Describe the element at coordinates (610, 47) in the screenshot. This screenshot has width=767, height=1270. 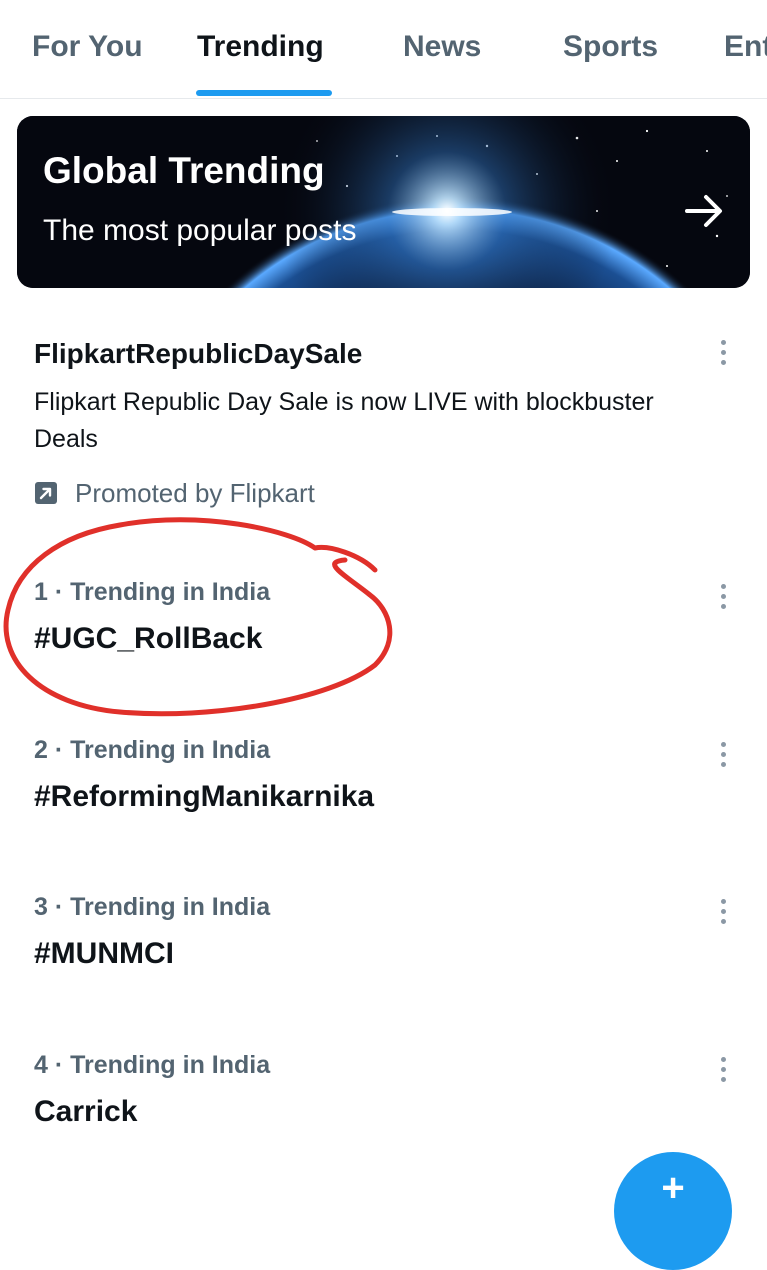
I see `tab-sports: Sports` at that location.